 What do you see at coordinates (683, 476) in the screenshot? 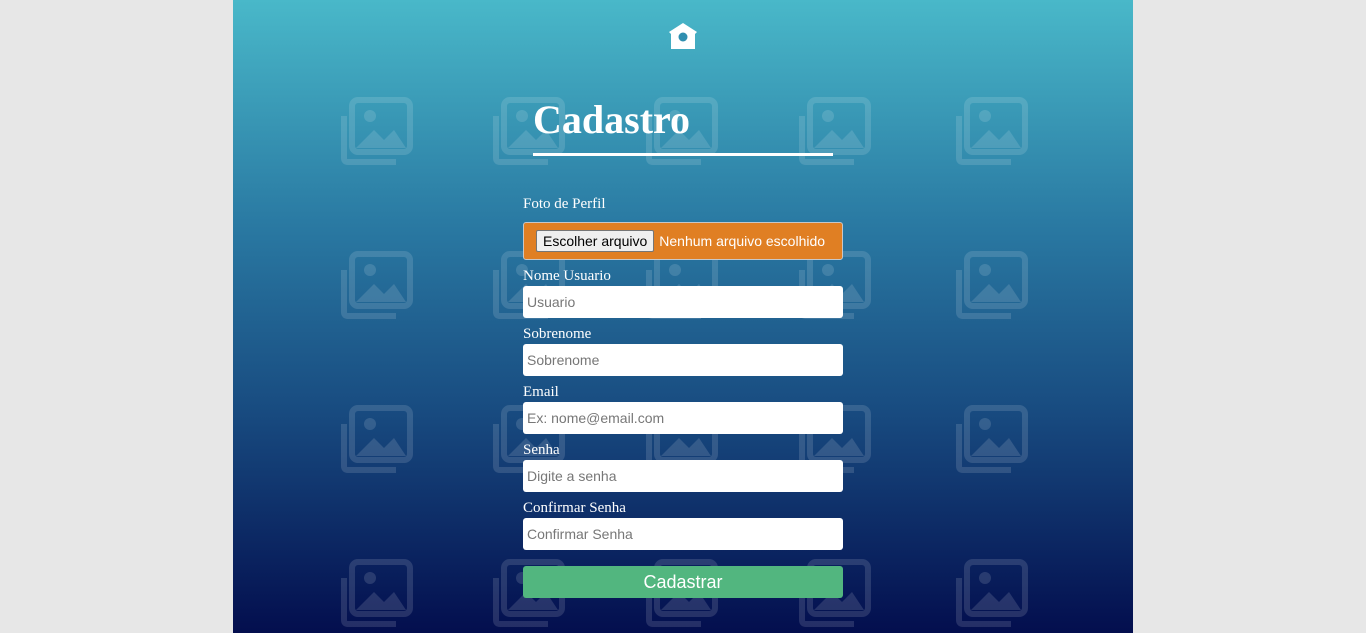
I see `password-input` at bounding box center [683, 476].